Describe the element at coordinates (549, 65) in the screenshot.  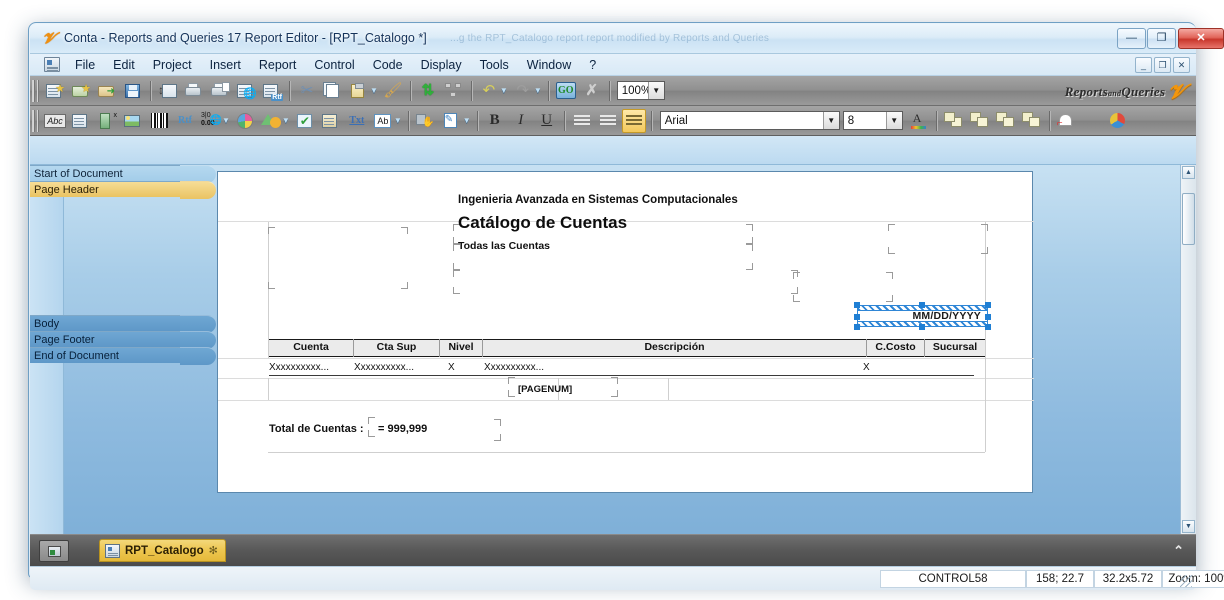
I see `menu-item-window: Window` at that location.